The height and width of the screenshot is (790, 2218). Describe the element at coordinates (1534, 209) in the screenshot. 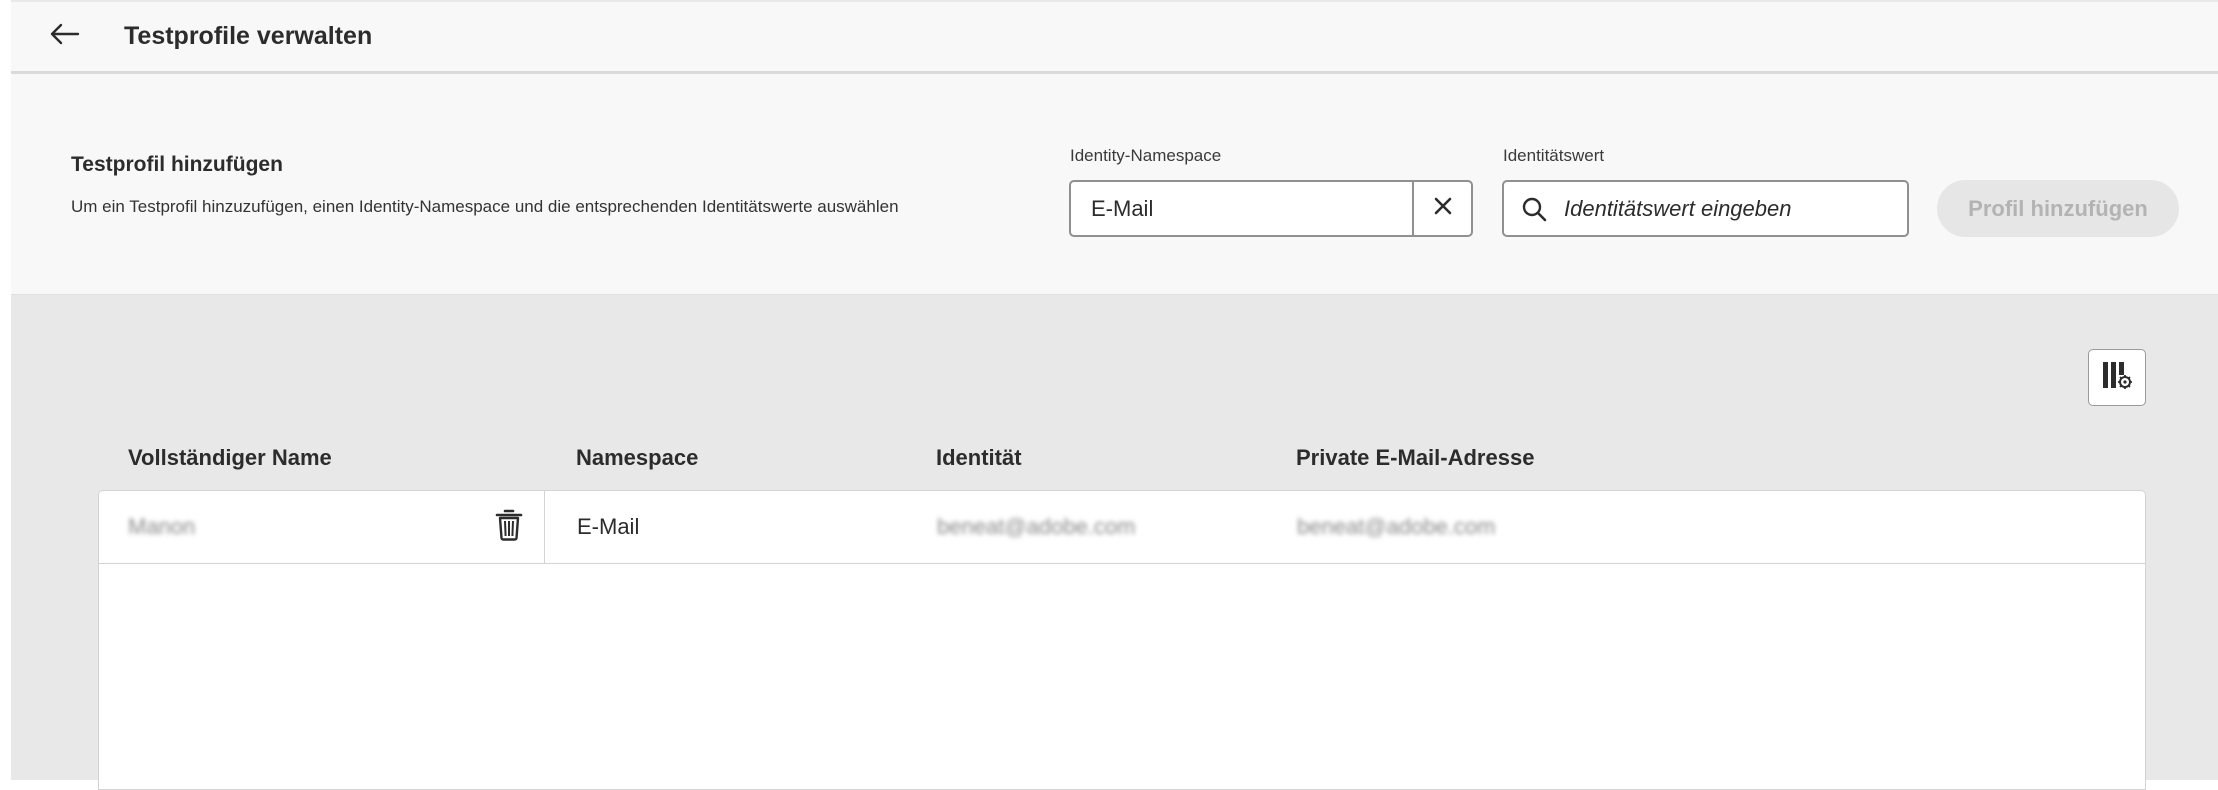

I see `search-icon` at that location.